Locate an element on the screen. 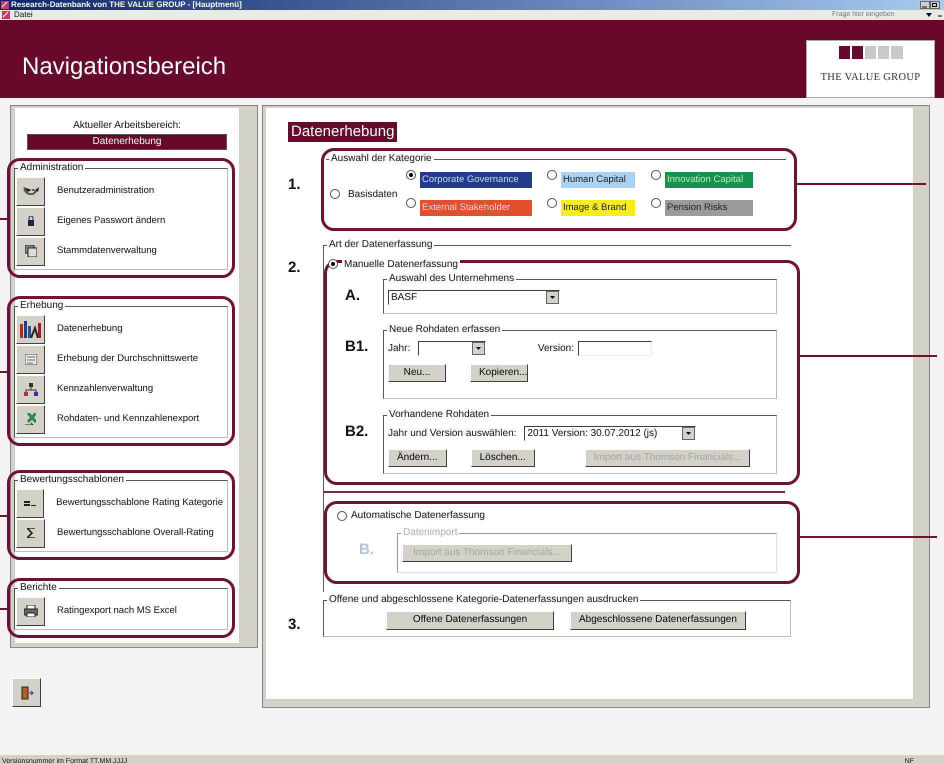 The width and height of the screenshot is (944, 764). version-dropdown: 2011 Version: 30.07.2012 (js) is located at coordinates (610, 433).